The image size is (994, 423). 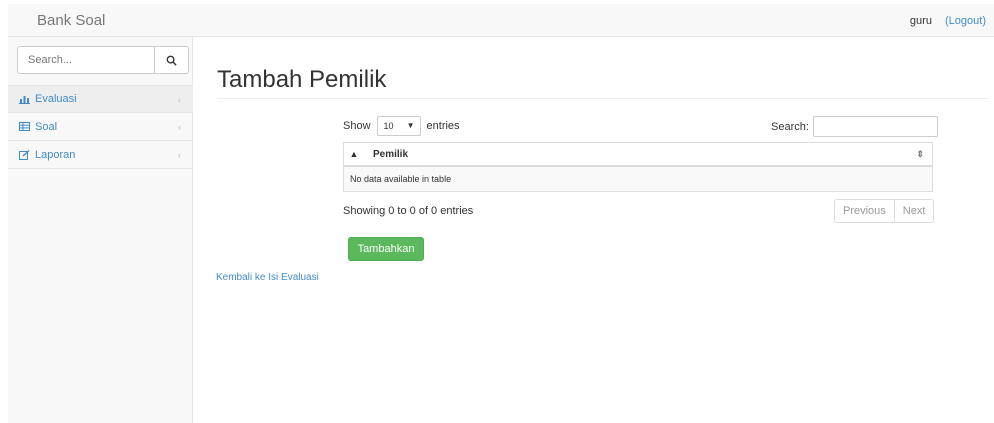 What do you see at coordinates (443, 126) in the screenshot?
I see `entries-label: entries` at bounding box center [443, 126].